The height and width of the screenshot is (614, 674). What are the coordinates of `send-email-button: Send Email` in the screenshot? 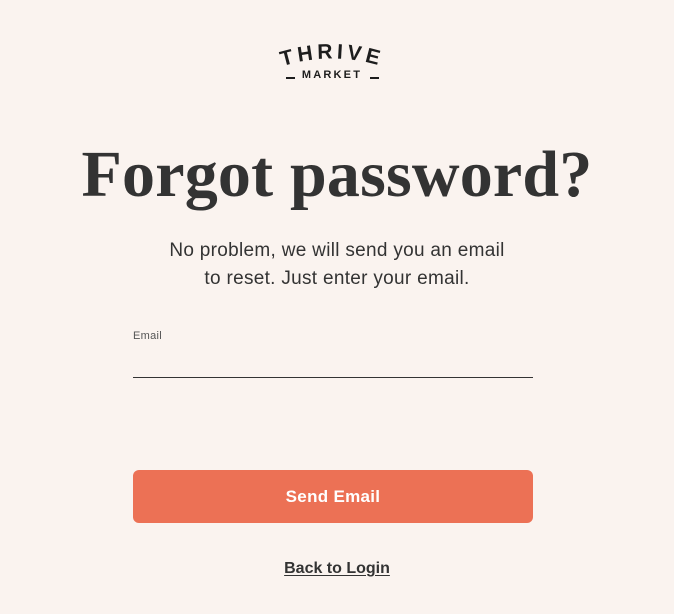 It's located at (333, 496).